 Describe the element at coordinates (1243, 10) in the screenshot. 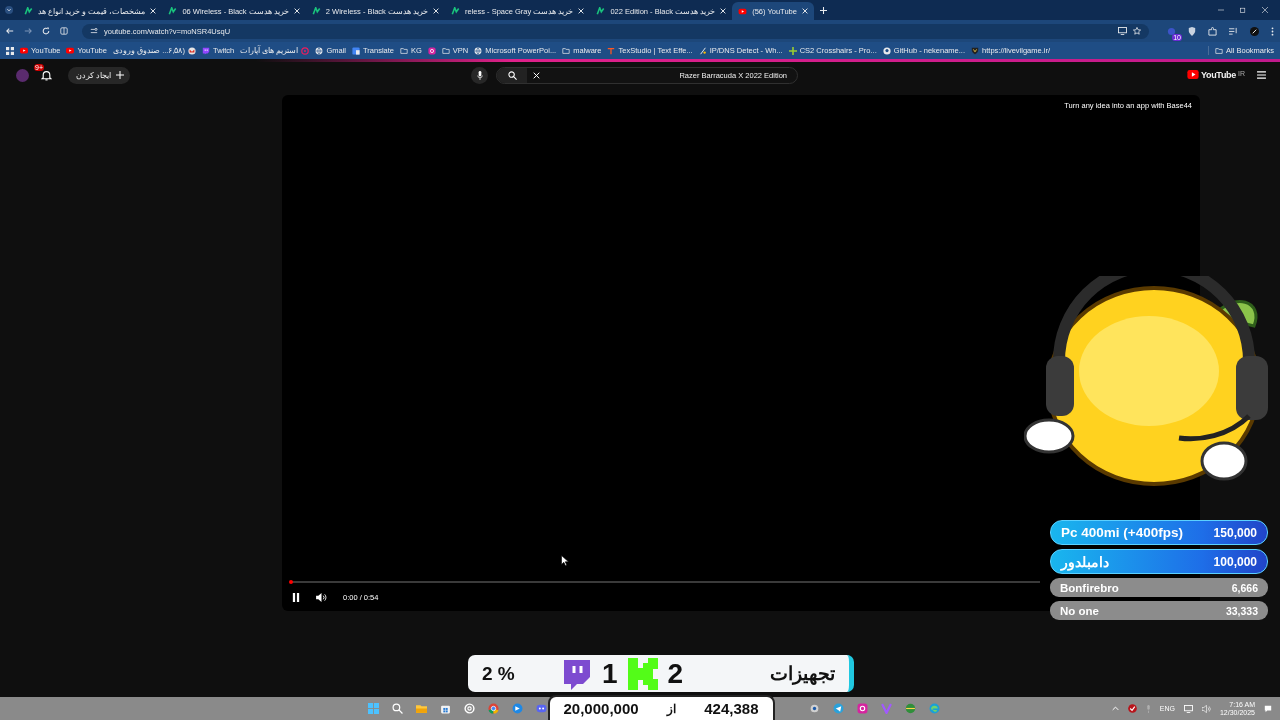

I see `restore-icon` at that location.